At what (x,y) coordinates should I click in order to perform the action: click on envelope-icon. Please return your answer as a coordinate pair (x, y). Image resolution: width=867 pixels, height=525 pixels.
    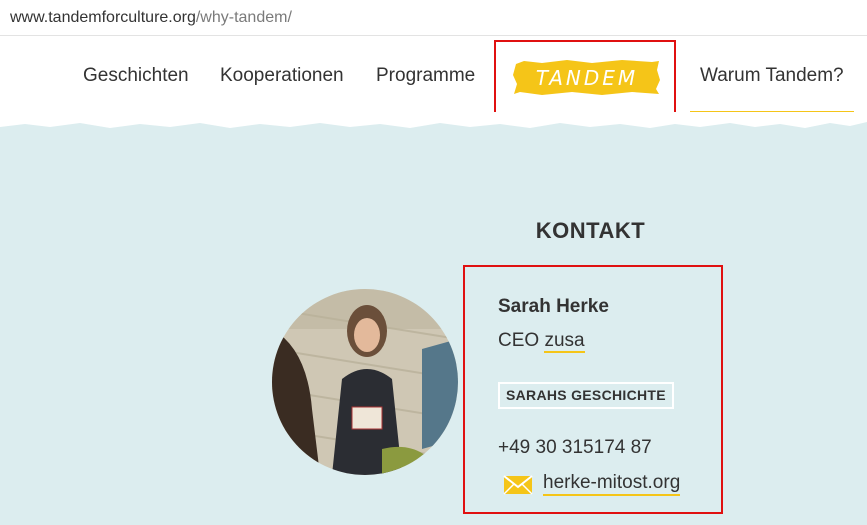
    Looking at the image, I should click on (518, 485).